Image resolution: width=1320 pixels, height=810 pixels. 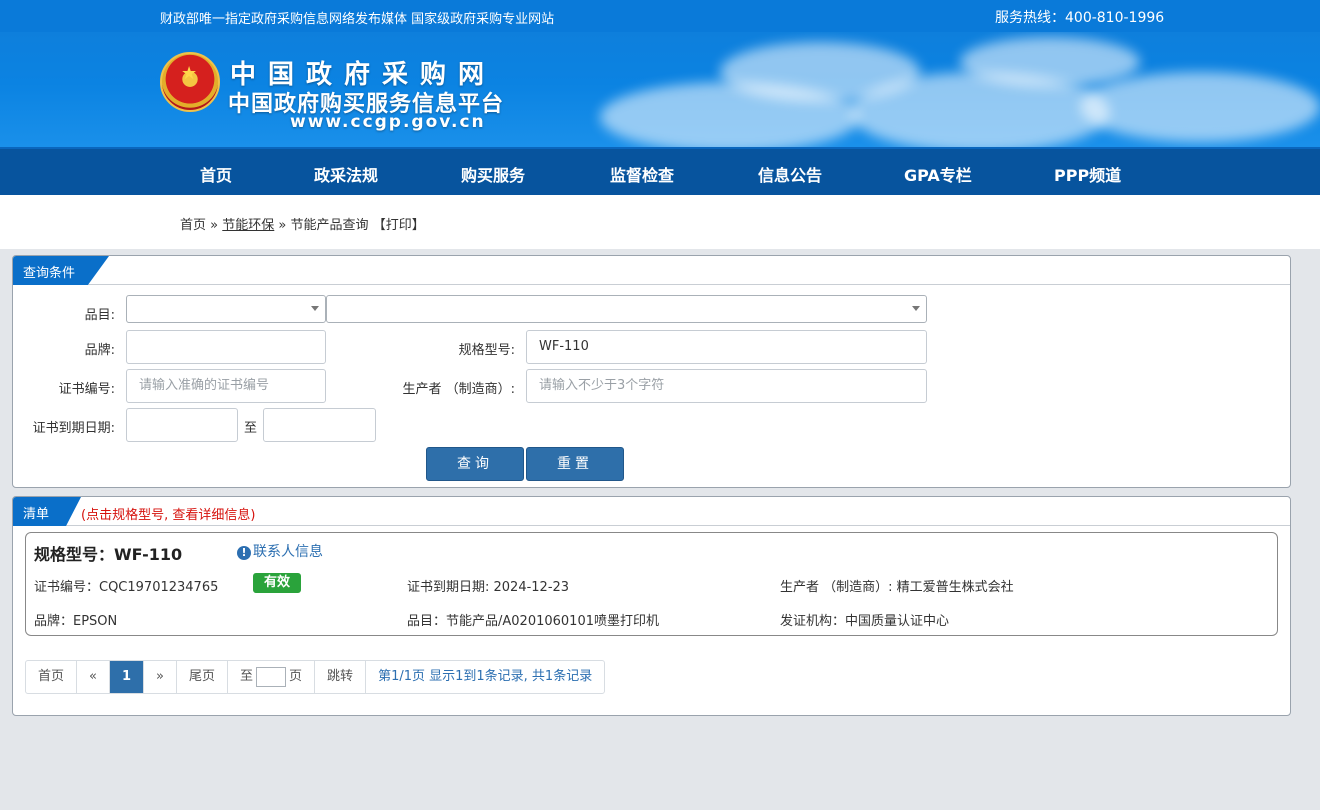 What do you see at coordinates (226, 386) in the screenshot?
I see `cert-number-input: 请输入准确的证书编号` at bounding box center [226, 386].